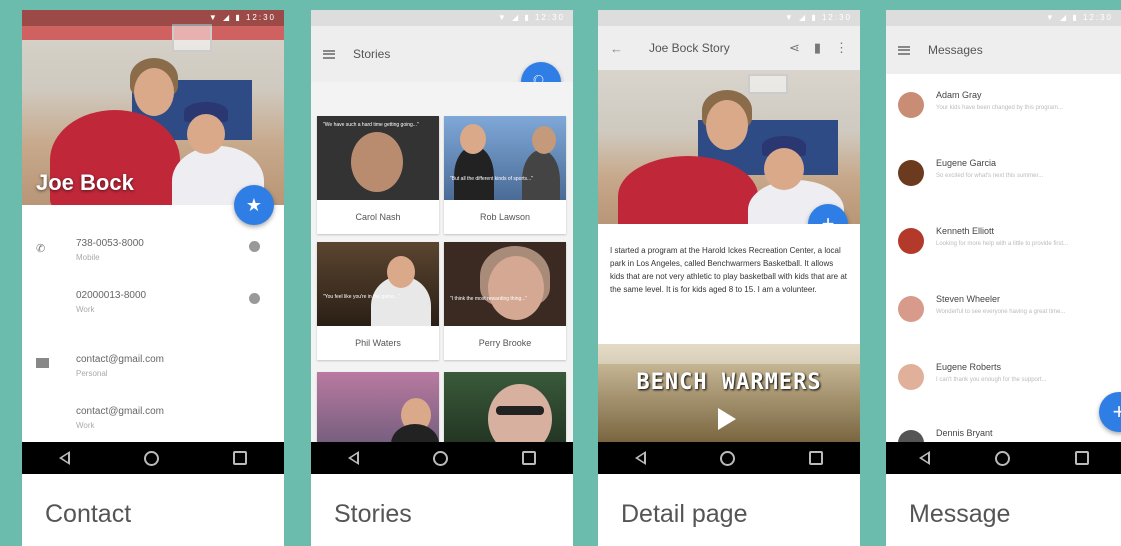 This screenshot has width=1121, height=546. I want to click on screen-caption: Stories, so click(442, 510).